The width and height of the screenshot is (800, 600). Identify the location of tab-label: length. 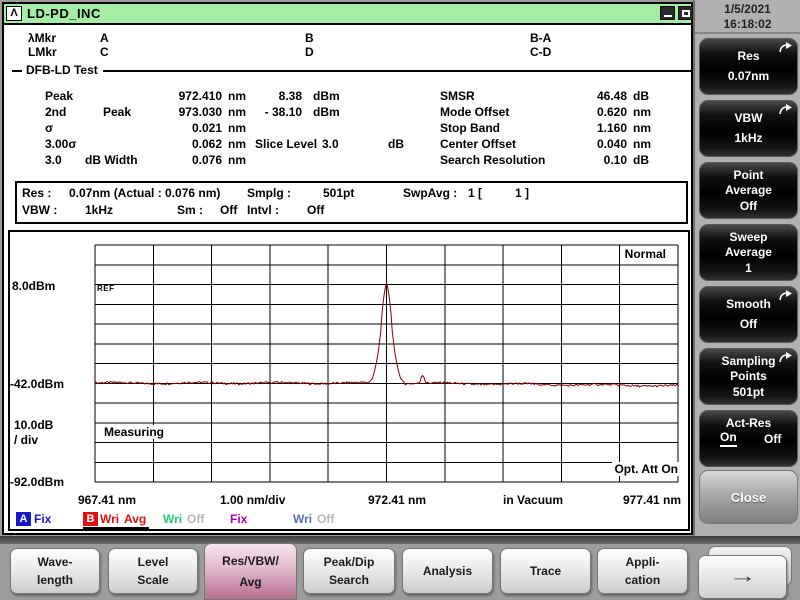
(55, 580).